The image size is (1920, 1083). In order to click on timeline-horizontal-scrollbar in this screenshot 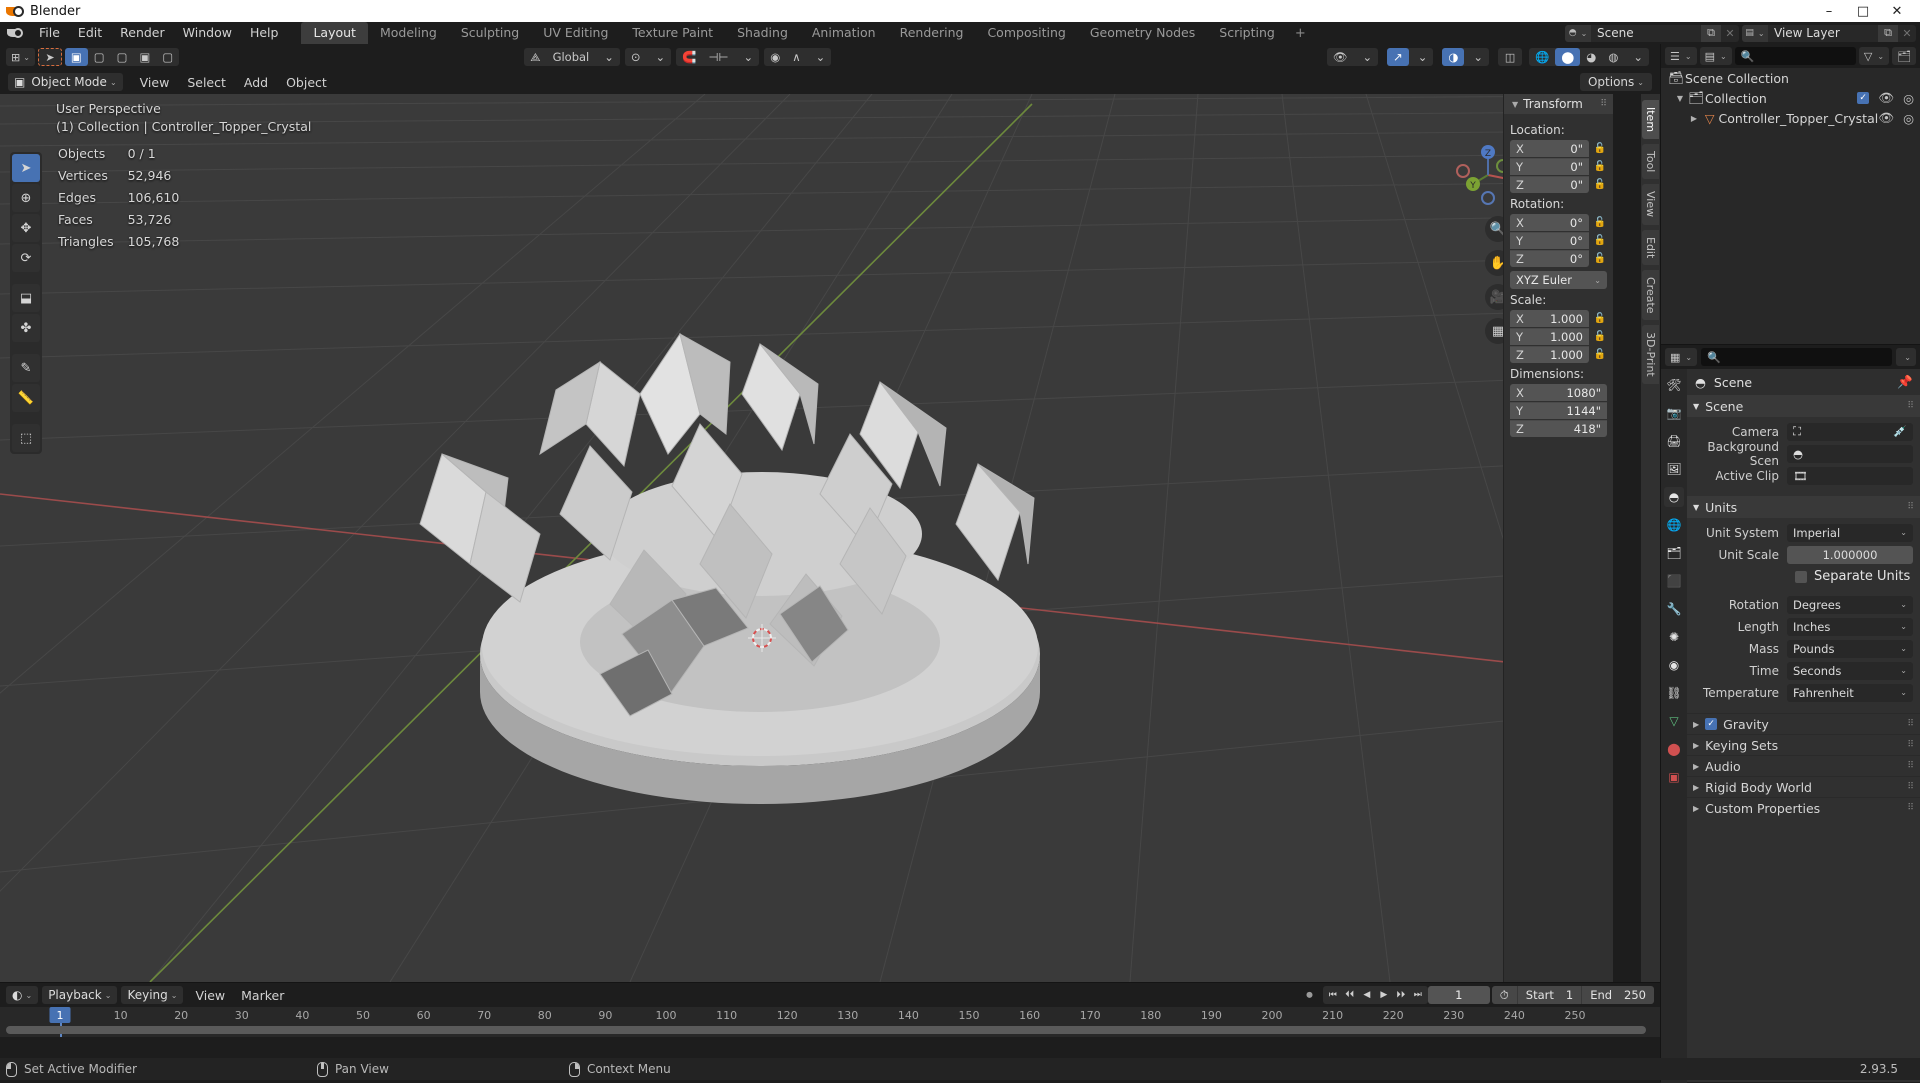, I will do `click(826, 1030)`.